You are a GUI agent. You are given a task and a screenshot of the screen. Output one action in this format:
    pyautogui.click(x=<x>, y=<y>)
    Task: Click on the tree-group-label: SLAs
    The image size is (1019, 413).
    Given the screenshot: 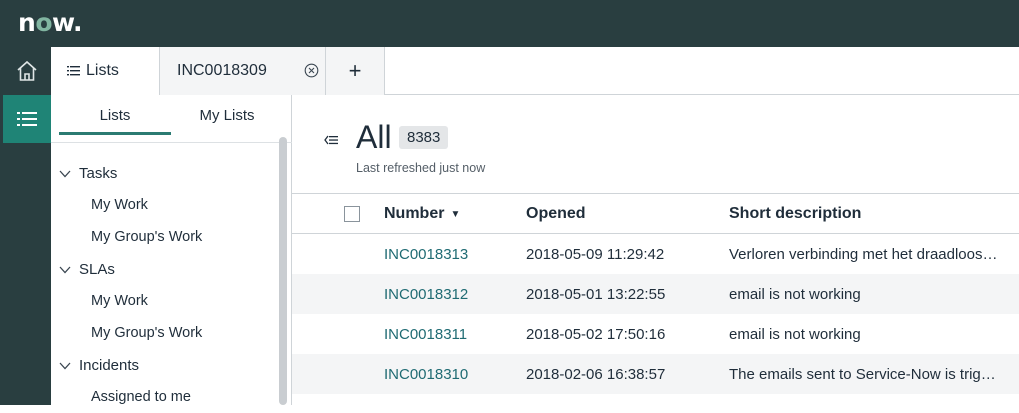 What is the action you would take?
    pyautogui.click(x=97, y=269)
    